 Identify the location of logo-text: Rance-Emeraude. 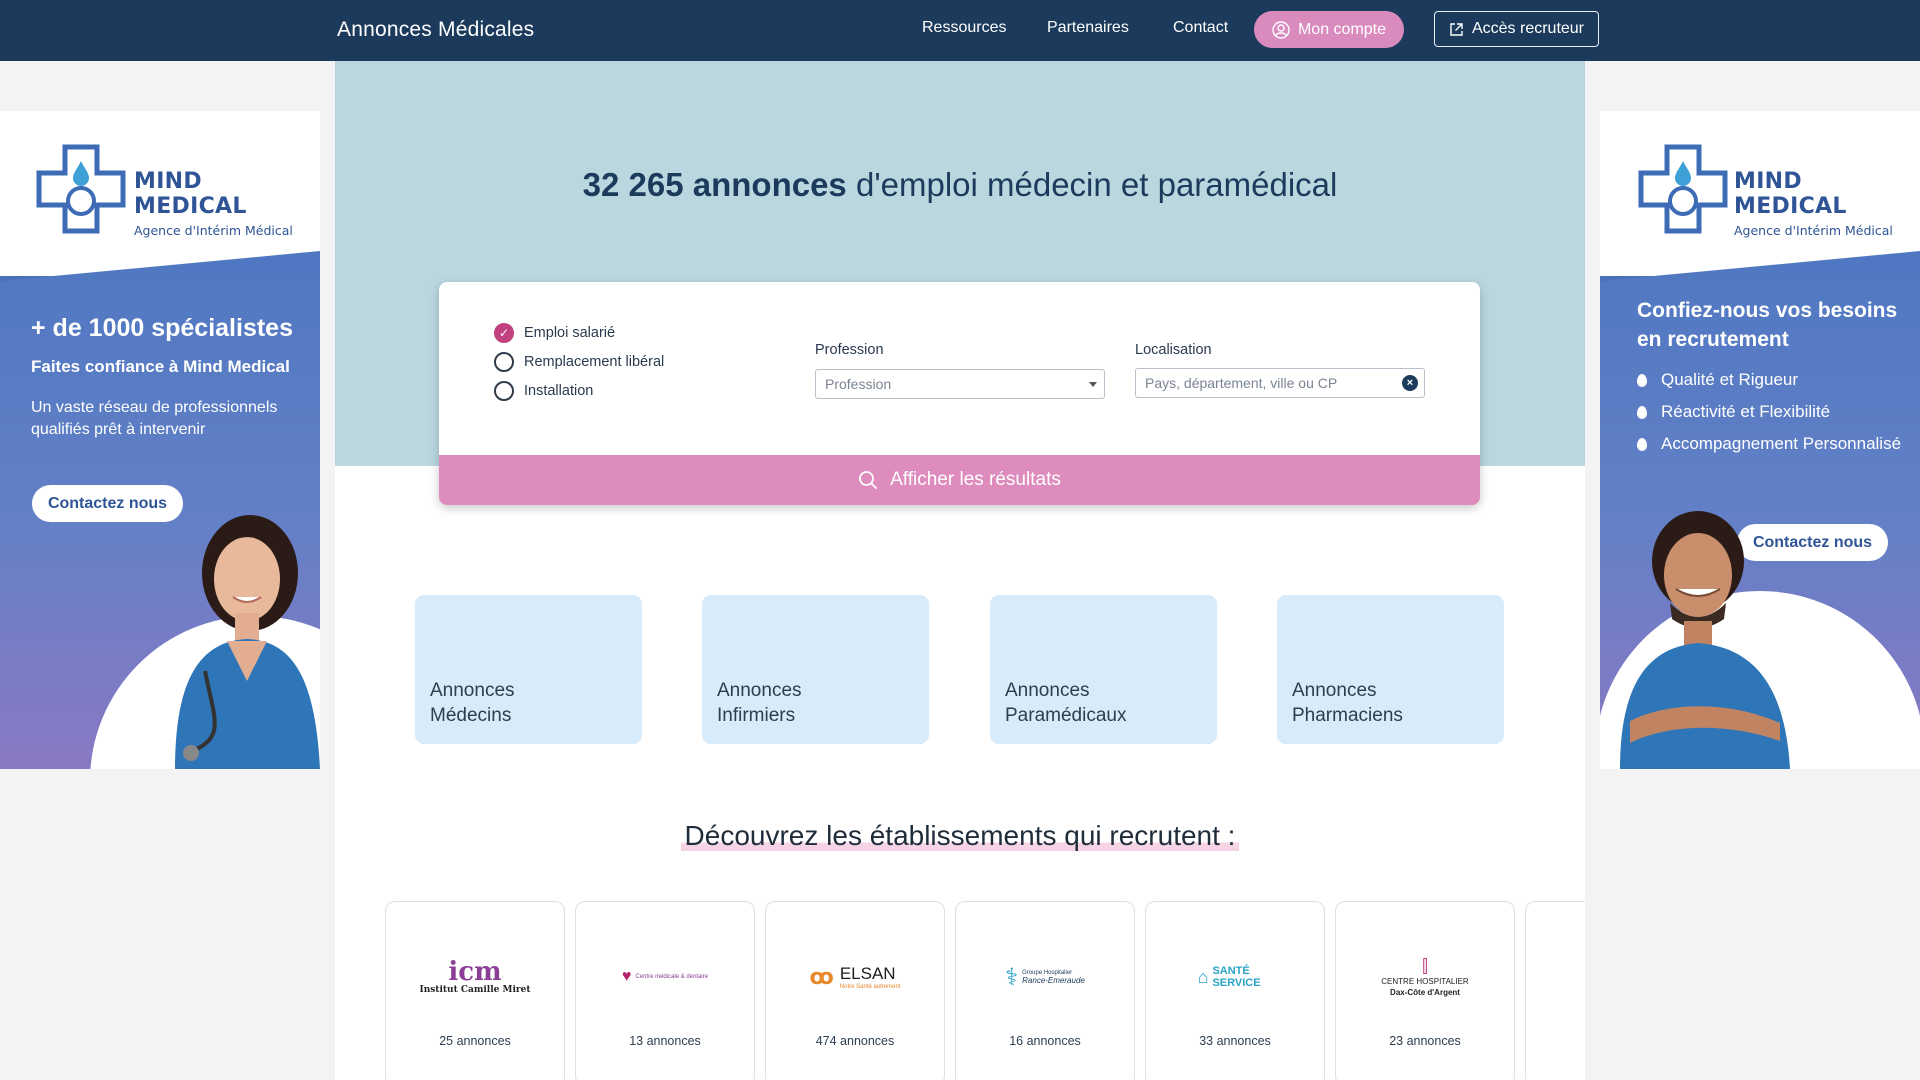
(1053, 980).